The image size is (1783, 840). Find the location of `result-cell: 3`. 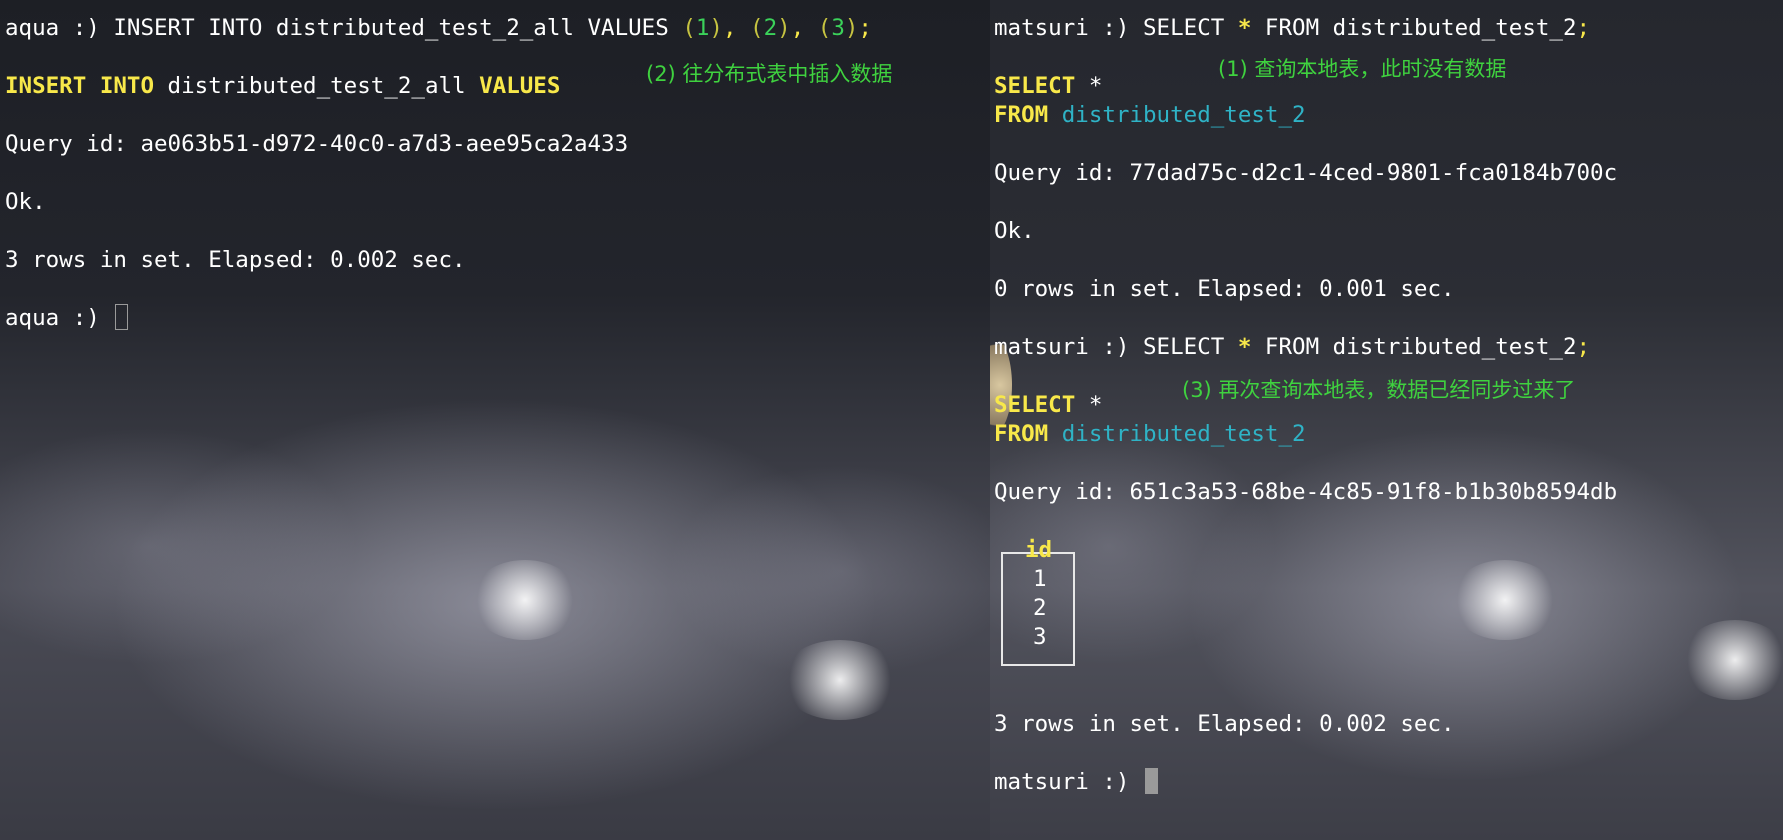

result-cell: 3 is located at coordinates (1040, 637).